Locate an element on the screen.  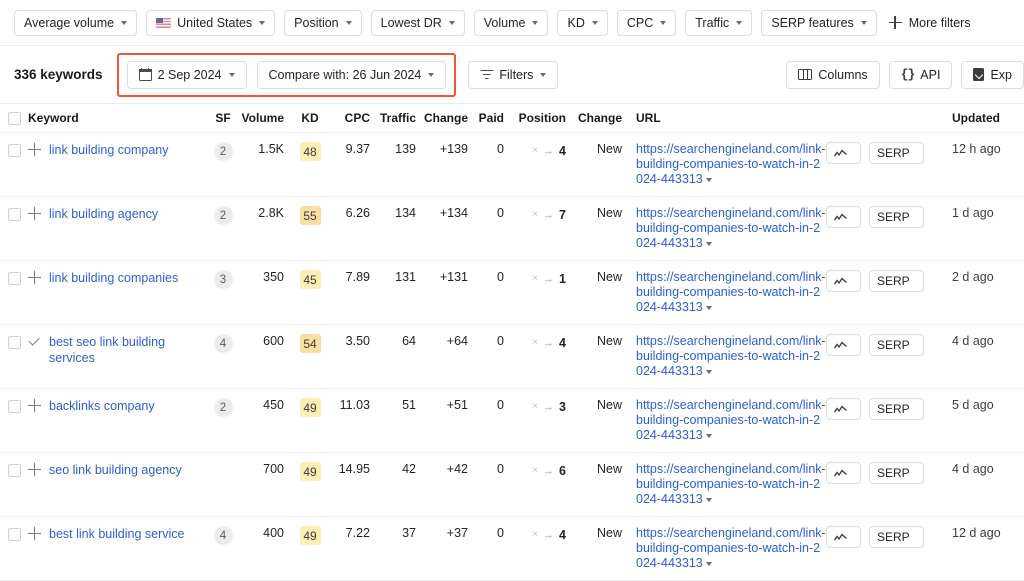
columns-button: Columns is located at coordinates (833, 74).